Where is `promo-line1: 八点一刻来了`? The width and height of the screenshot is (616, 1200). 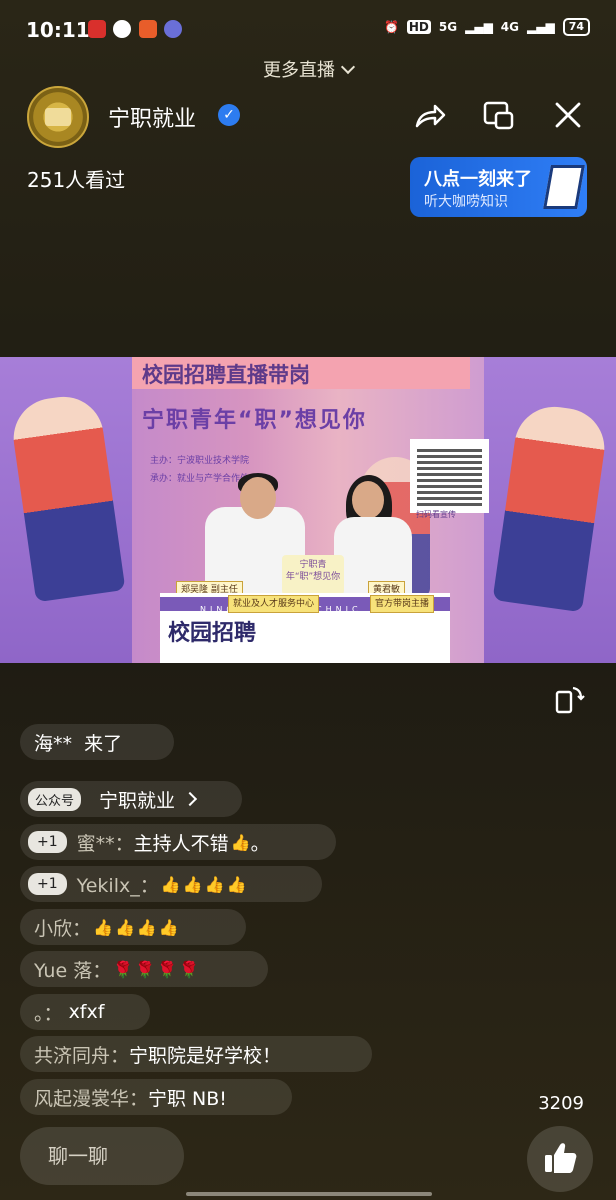
promo-line1: 八点一刻来了 is located at coordinates (478, 179).